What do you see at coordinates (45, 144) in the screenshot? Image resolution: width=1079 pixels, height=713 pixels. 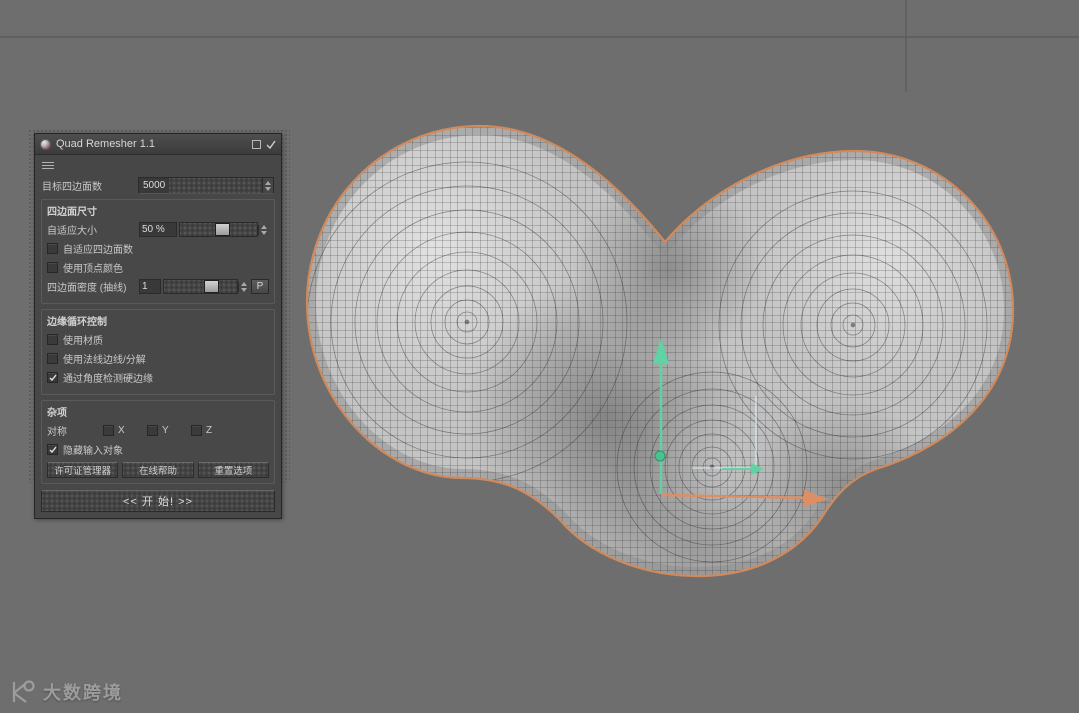 I see `quad-remesher-logo-icon` at bounding box center [45, 144].